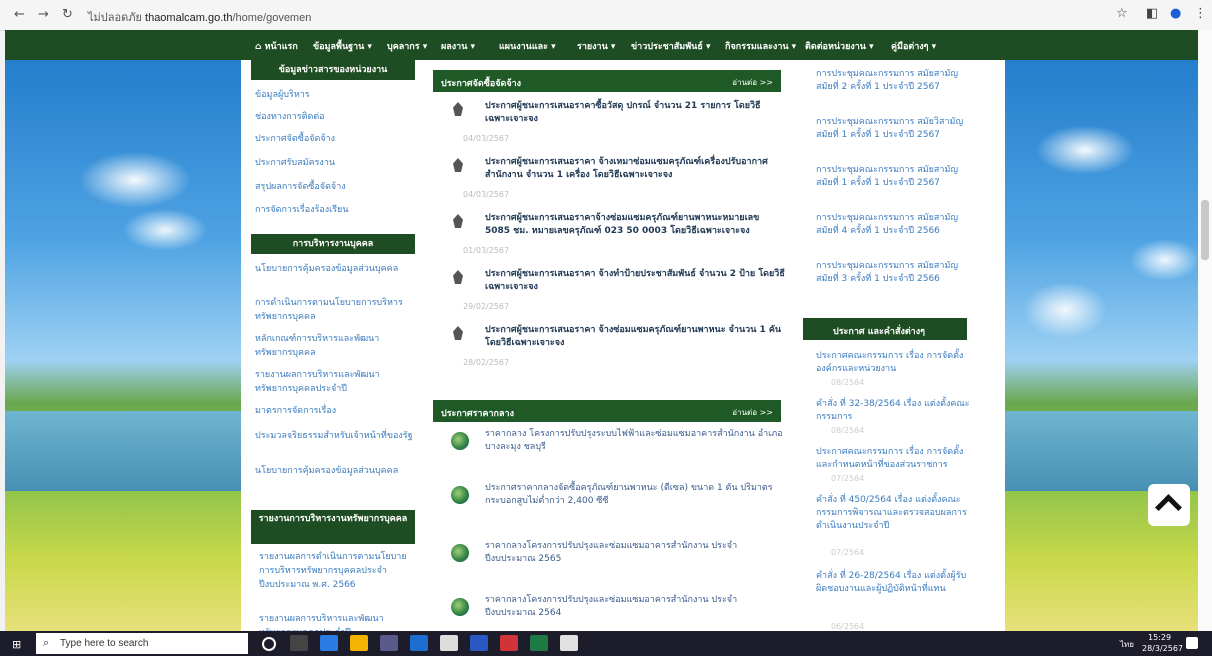 This screenshot has height=656, width=1212. I want to click on left-hr-link-0: นโยบายการคุ้มครองข้อมูลส่วนบุคคล, so click(335, 269).